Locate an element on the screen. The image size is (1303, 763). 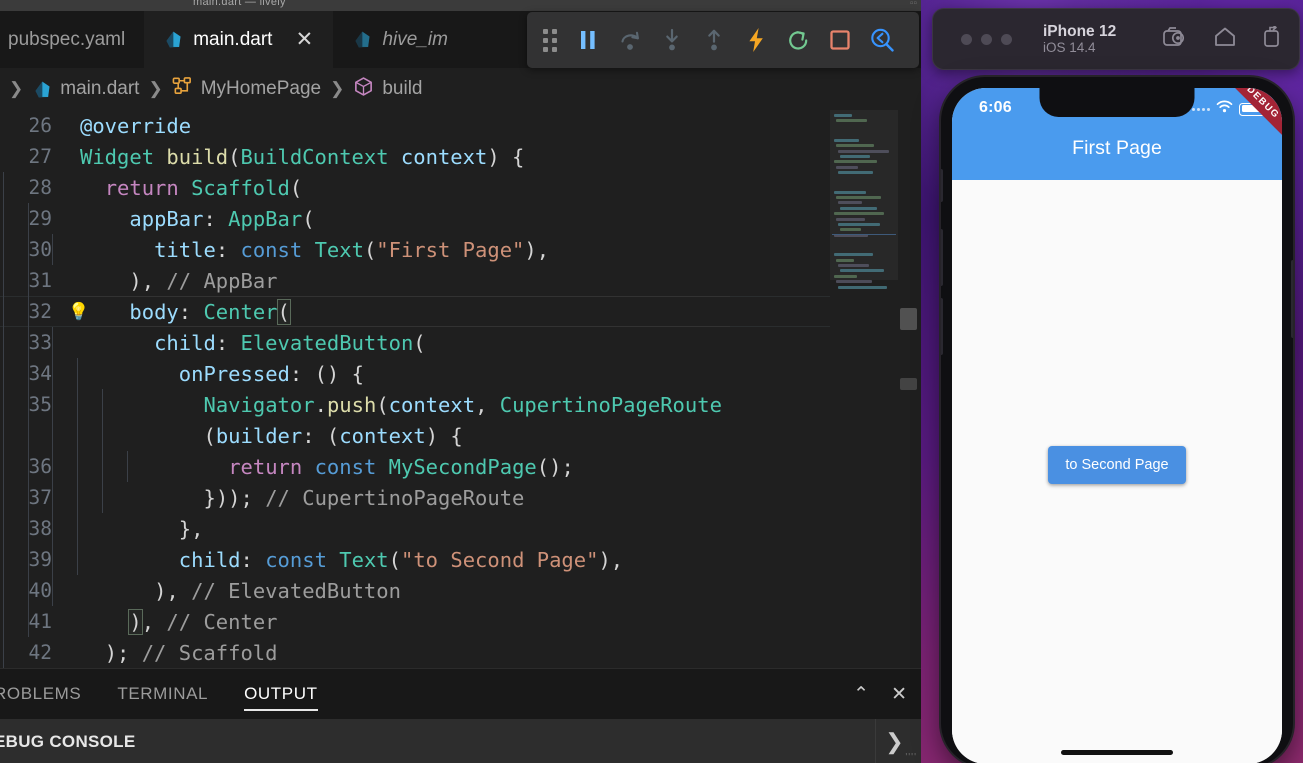
code-token: ), is located at coordinates (148, 280).